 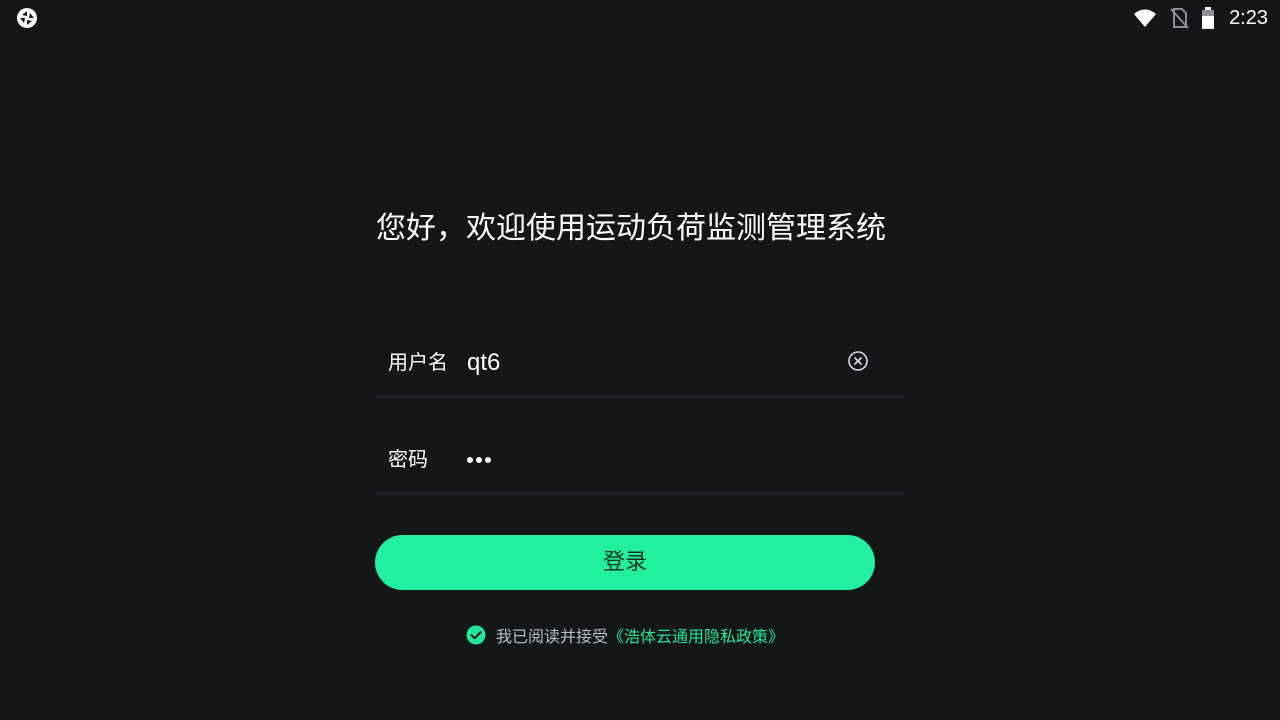 I want to click on app-logo-icon, so click(x=27, y=18).